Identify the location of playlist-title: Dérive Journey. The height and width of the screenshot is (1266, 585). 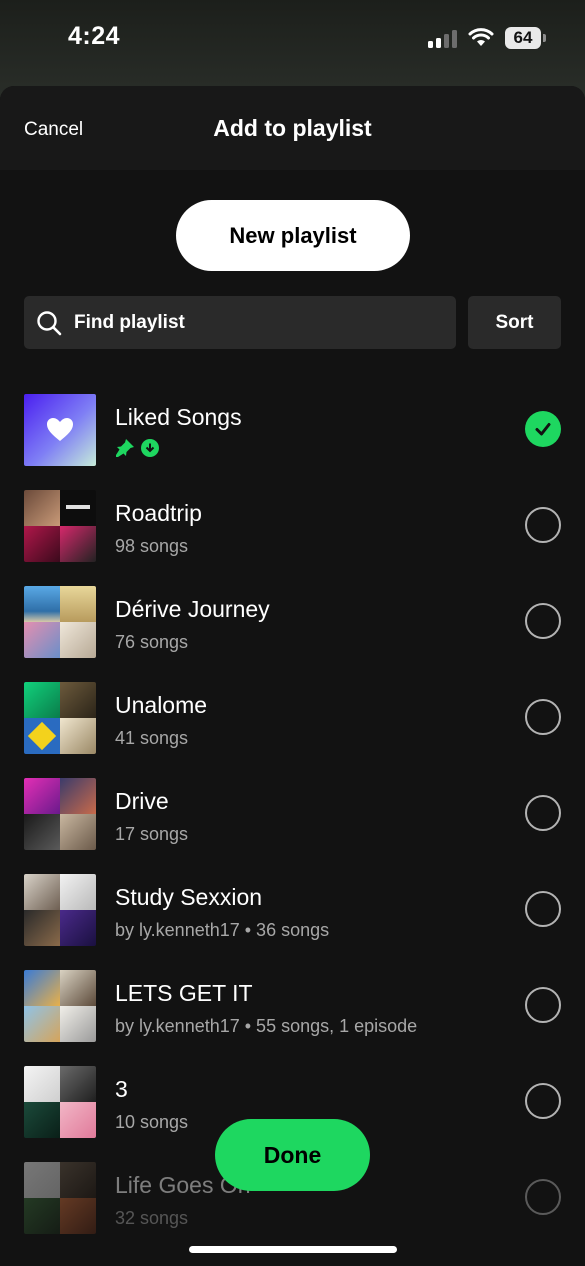
(192, 609).